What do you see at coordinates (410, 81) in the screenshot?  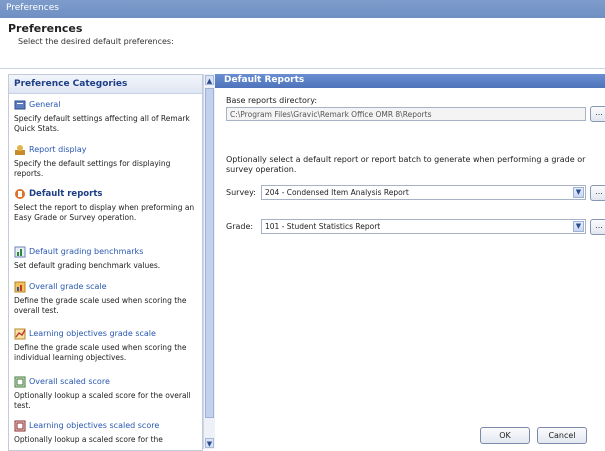 I see `pane-header: Default Reports` at bounding box center [410, 81].